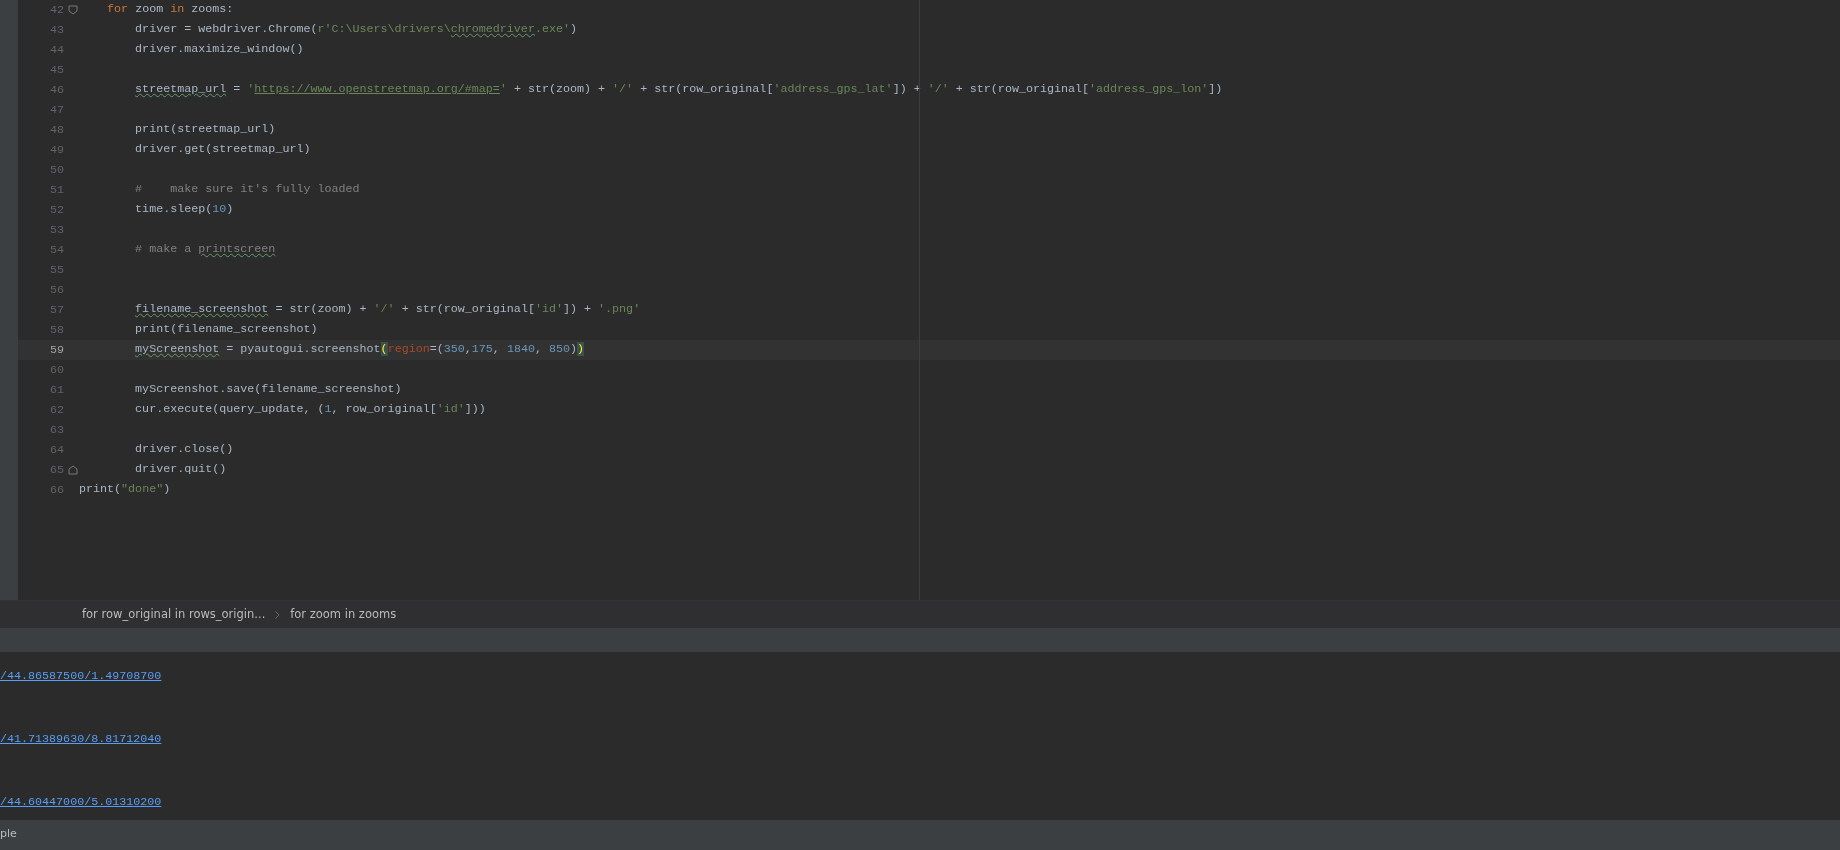  I want to click on code-line: driver.close(), so click(184, 450).